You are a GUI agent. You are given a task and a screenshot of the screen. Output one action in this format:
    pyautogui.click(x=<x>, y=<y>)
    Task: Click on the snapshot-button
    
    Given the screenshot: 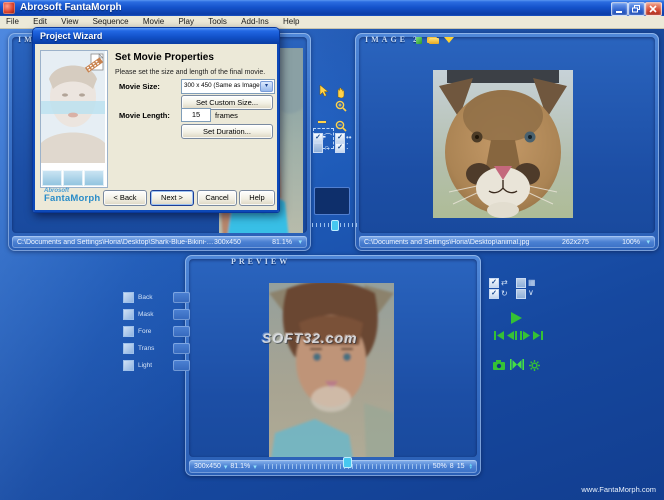 What is the action you would take?
    pyautogui.click(x=499, y=365)
    